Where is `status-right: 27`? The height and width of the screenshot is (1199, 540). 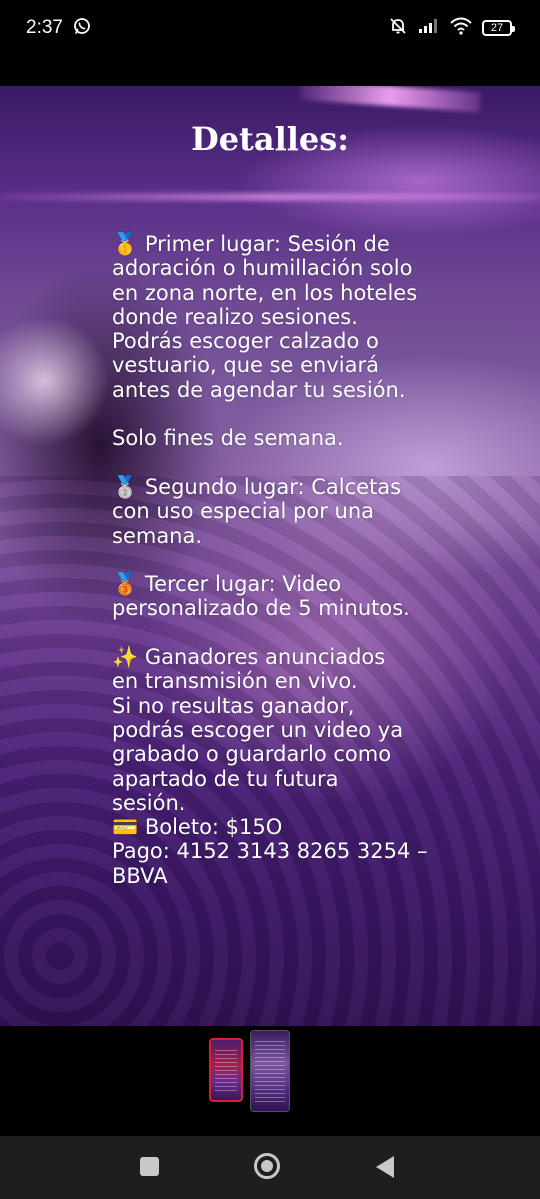 status-right: 27 is located at coordinates (451, 28).